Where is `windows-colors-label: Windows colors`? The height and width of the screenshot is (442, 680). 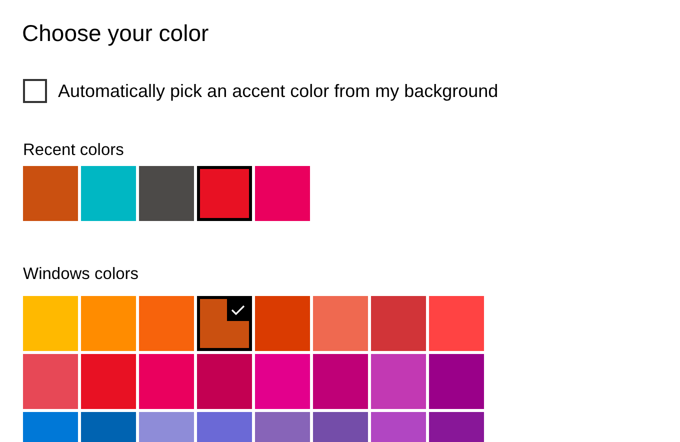 windows-colors-label: Windows colors is located at coordinates (81, 274).